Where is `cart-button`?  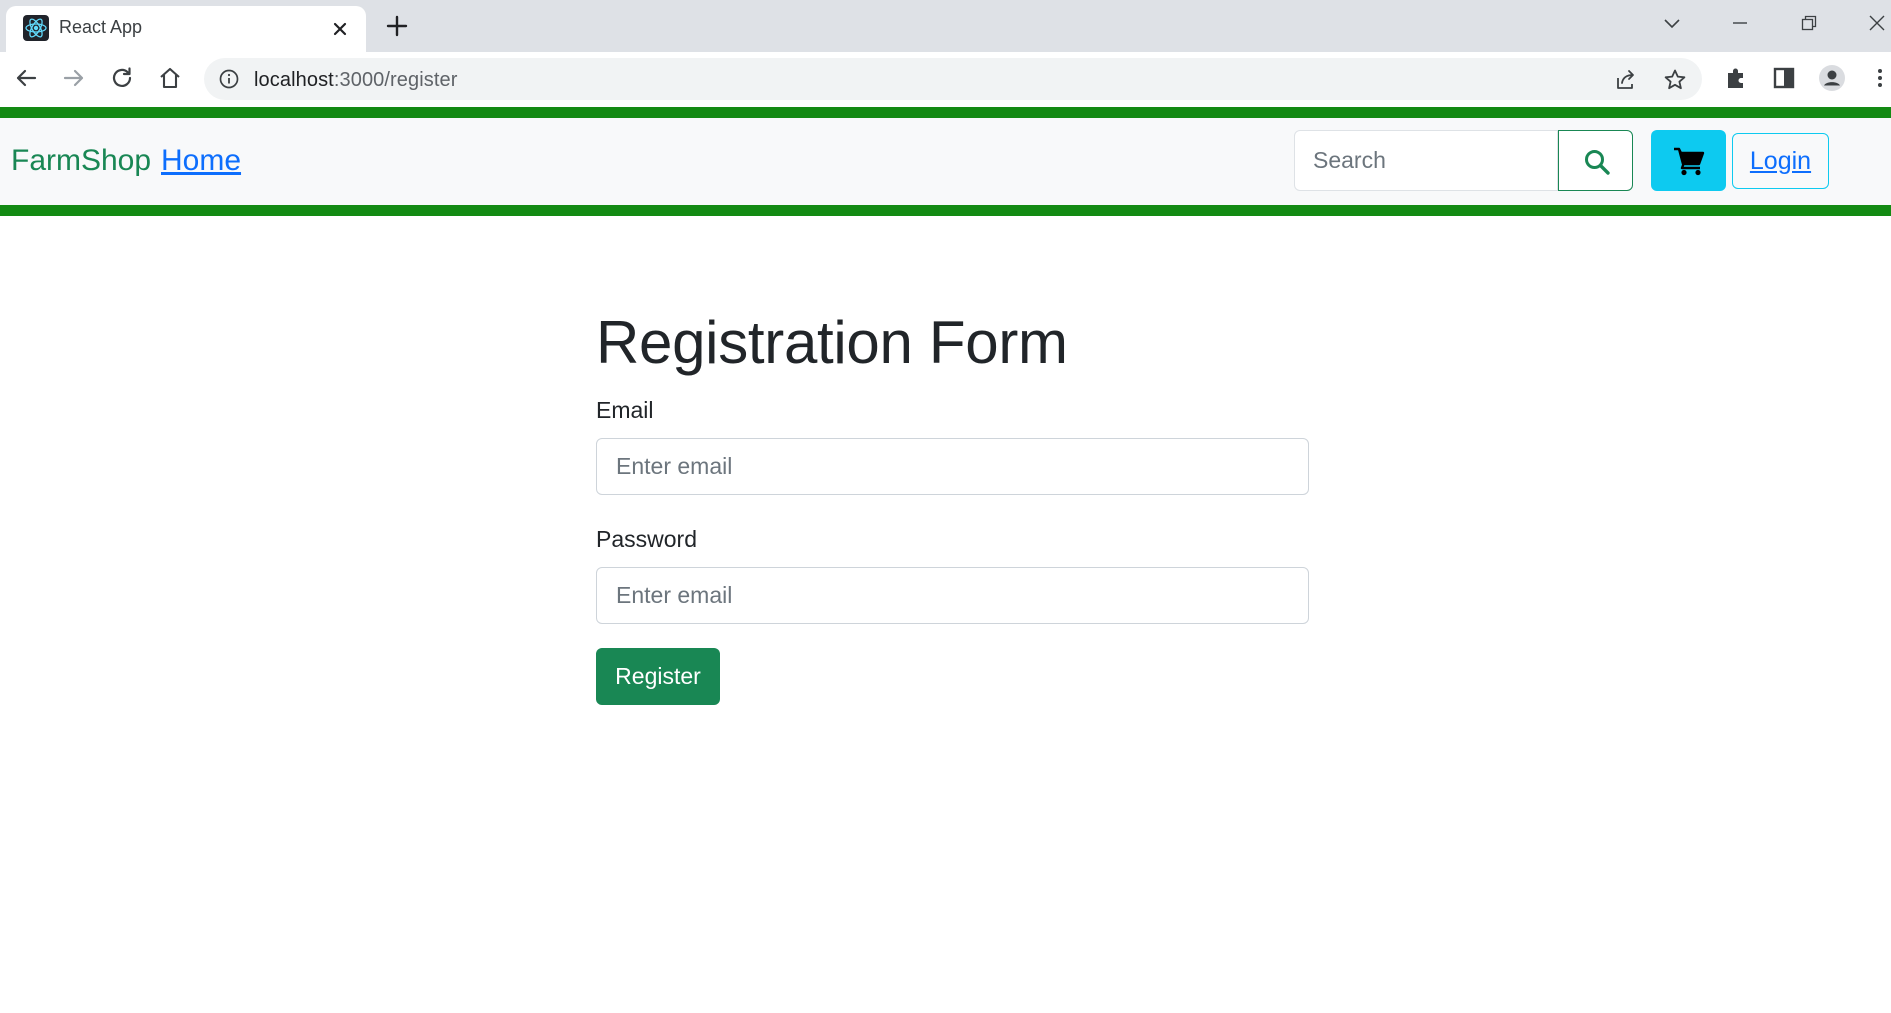 cart-button is located at coordinates (1688, 160).